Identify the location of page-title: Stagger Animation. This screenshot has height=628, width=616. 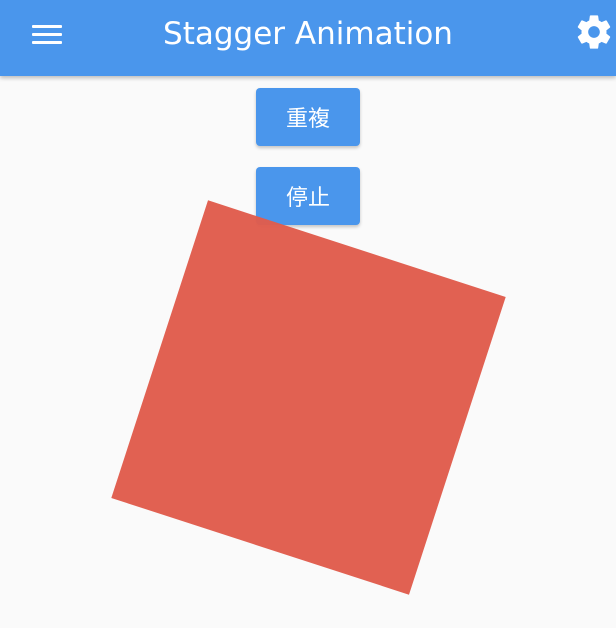
(308, 34).